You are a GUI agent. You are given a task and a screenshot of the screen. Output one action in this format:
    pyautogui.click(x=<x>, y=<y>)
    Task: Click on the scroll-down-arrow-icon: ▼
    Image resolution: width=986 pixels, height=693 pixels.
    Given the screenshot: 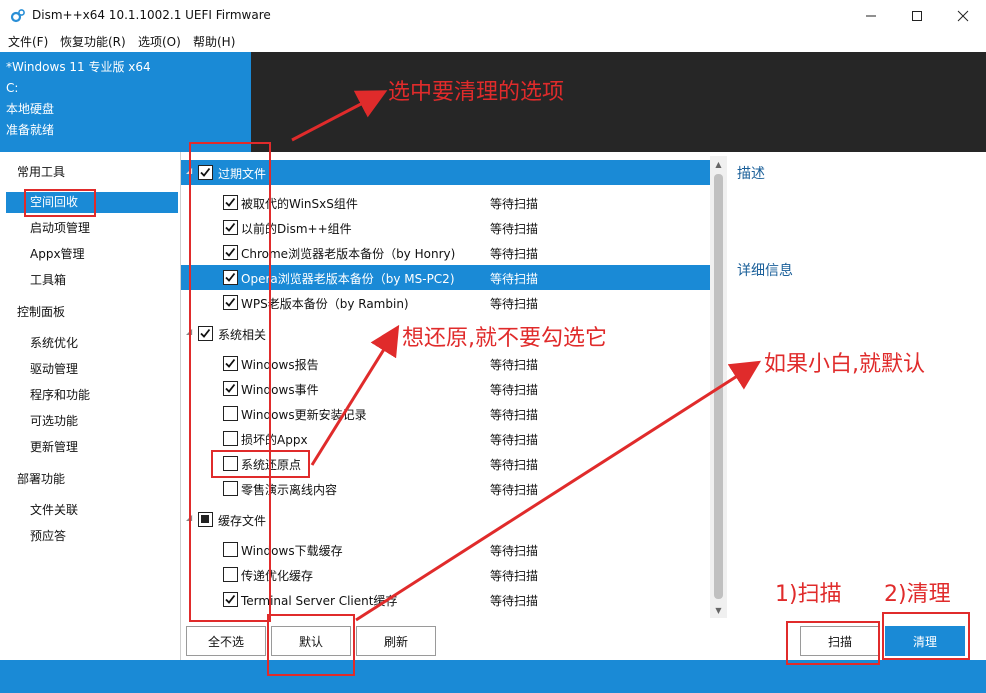 What is the action you would take?
    pyautogui.click(x=718, y=610)
    